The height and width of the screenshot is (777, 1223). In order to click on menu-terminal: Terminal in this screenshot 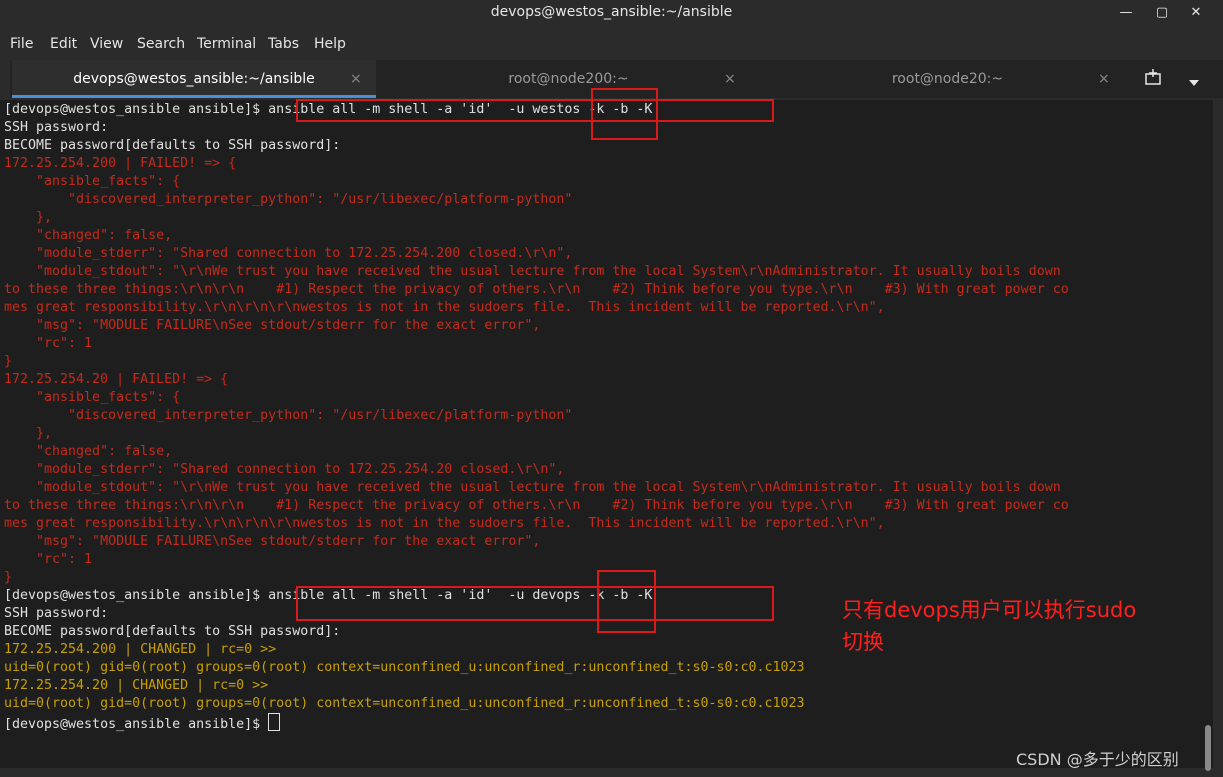, I will do `click(226, 44)`.